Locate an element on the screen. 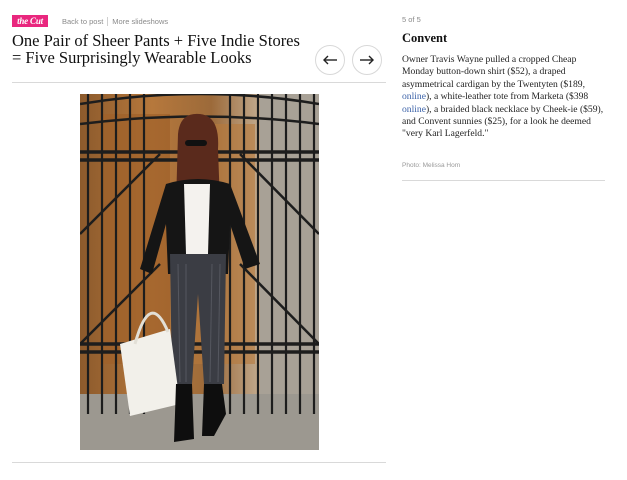  top-nav: the Cut Back to post More slideshows is located at coordinates (90, 21).